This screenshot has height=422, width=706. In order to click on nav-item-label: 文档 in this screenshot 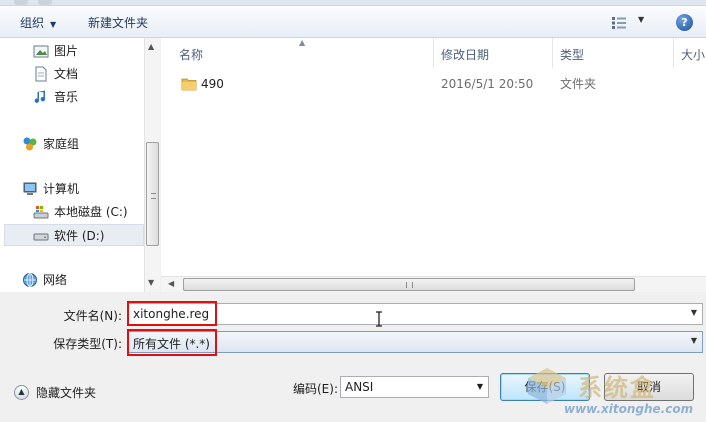, I will do `click(66, 74)`.